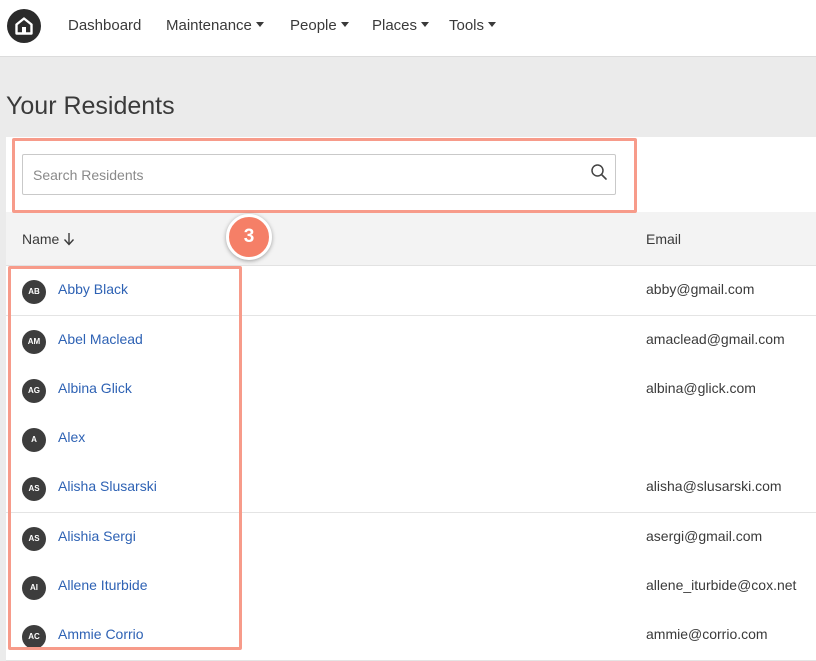 This screenshot has height=661, width=816. I want to click on avatar: AB, so click(34, 292).